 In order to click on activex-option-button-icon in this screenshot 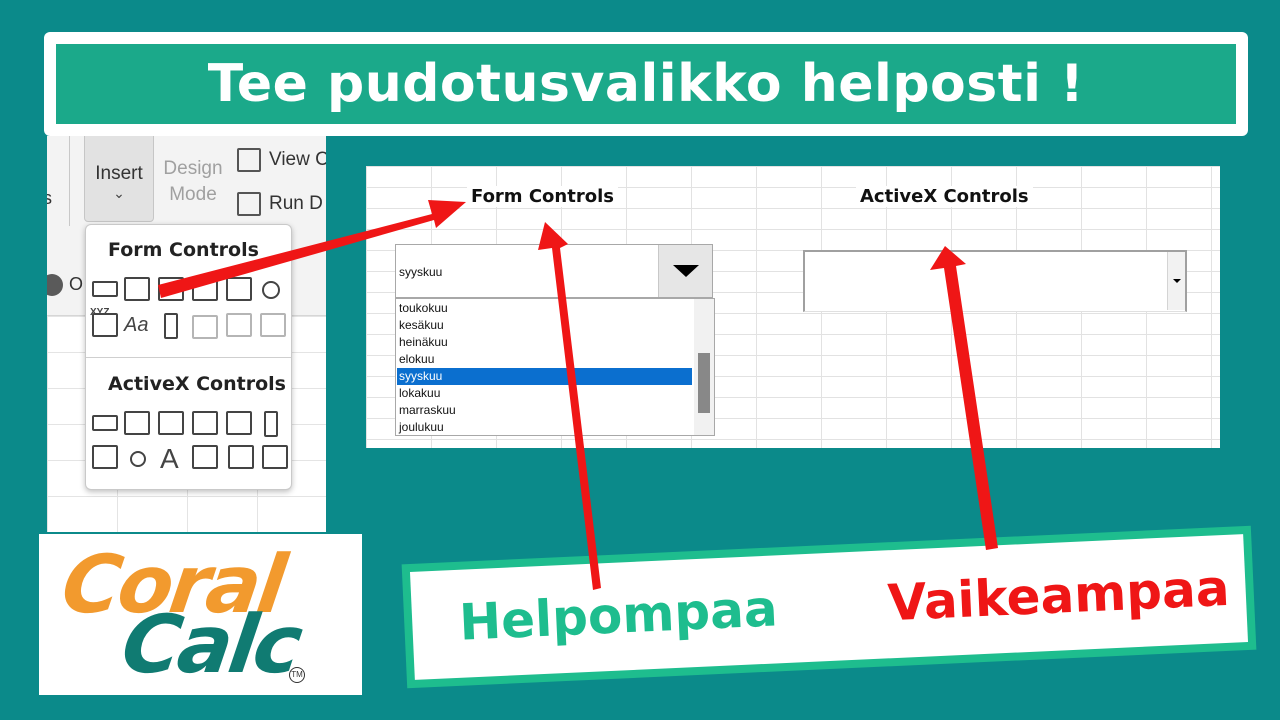, I will do `click(138, 459)`.